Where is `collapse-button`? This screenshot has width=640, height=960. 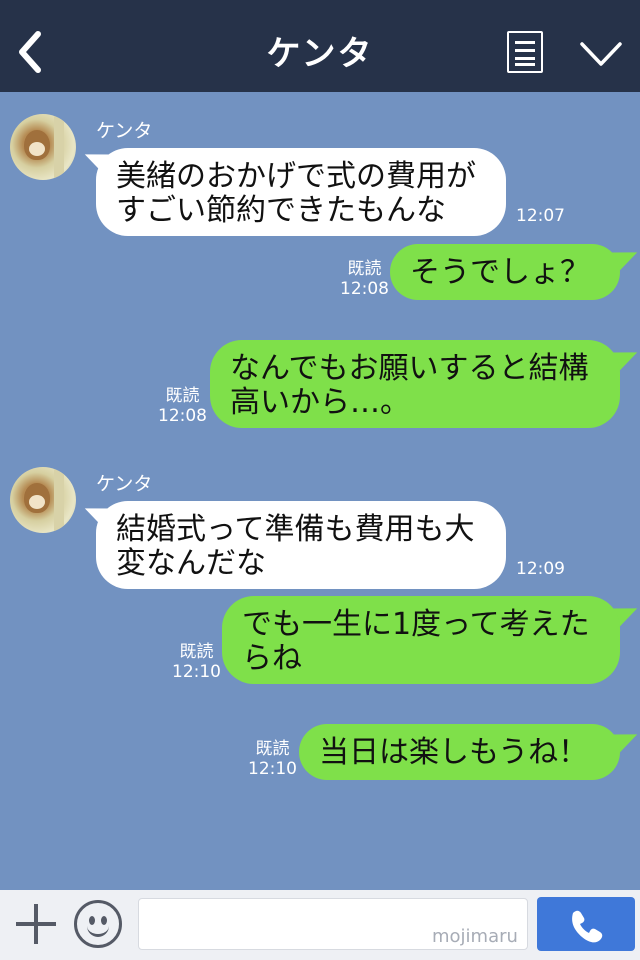
collapse-button is located at coordinates (601, 53).